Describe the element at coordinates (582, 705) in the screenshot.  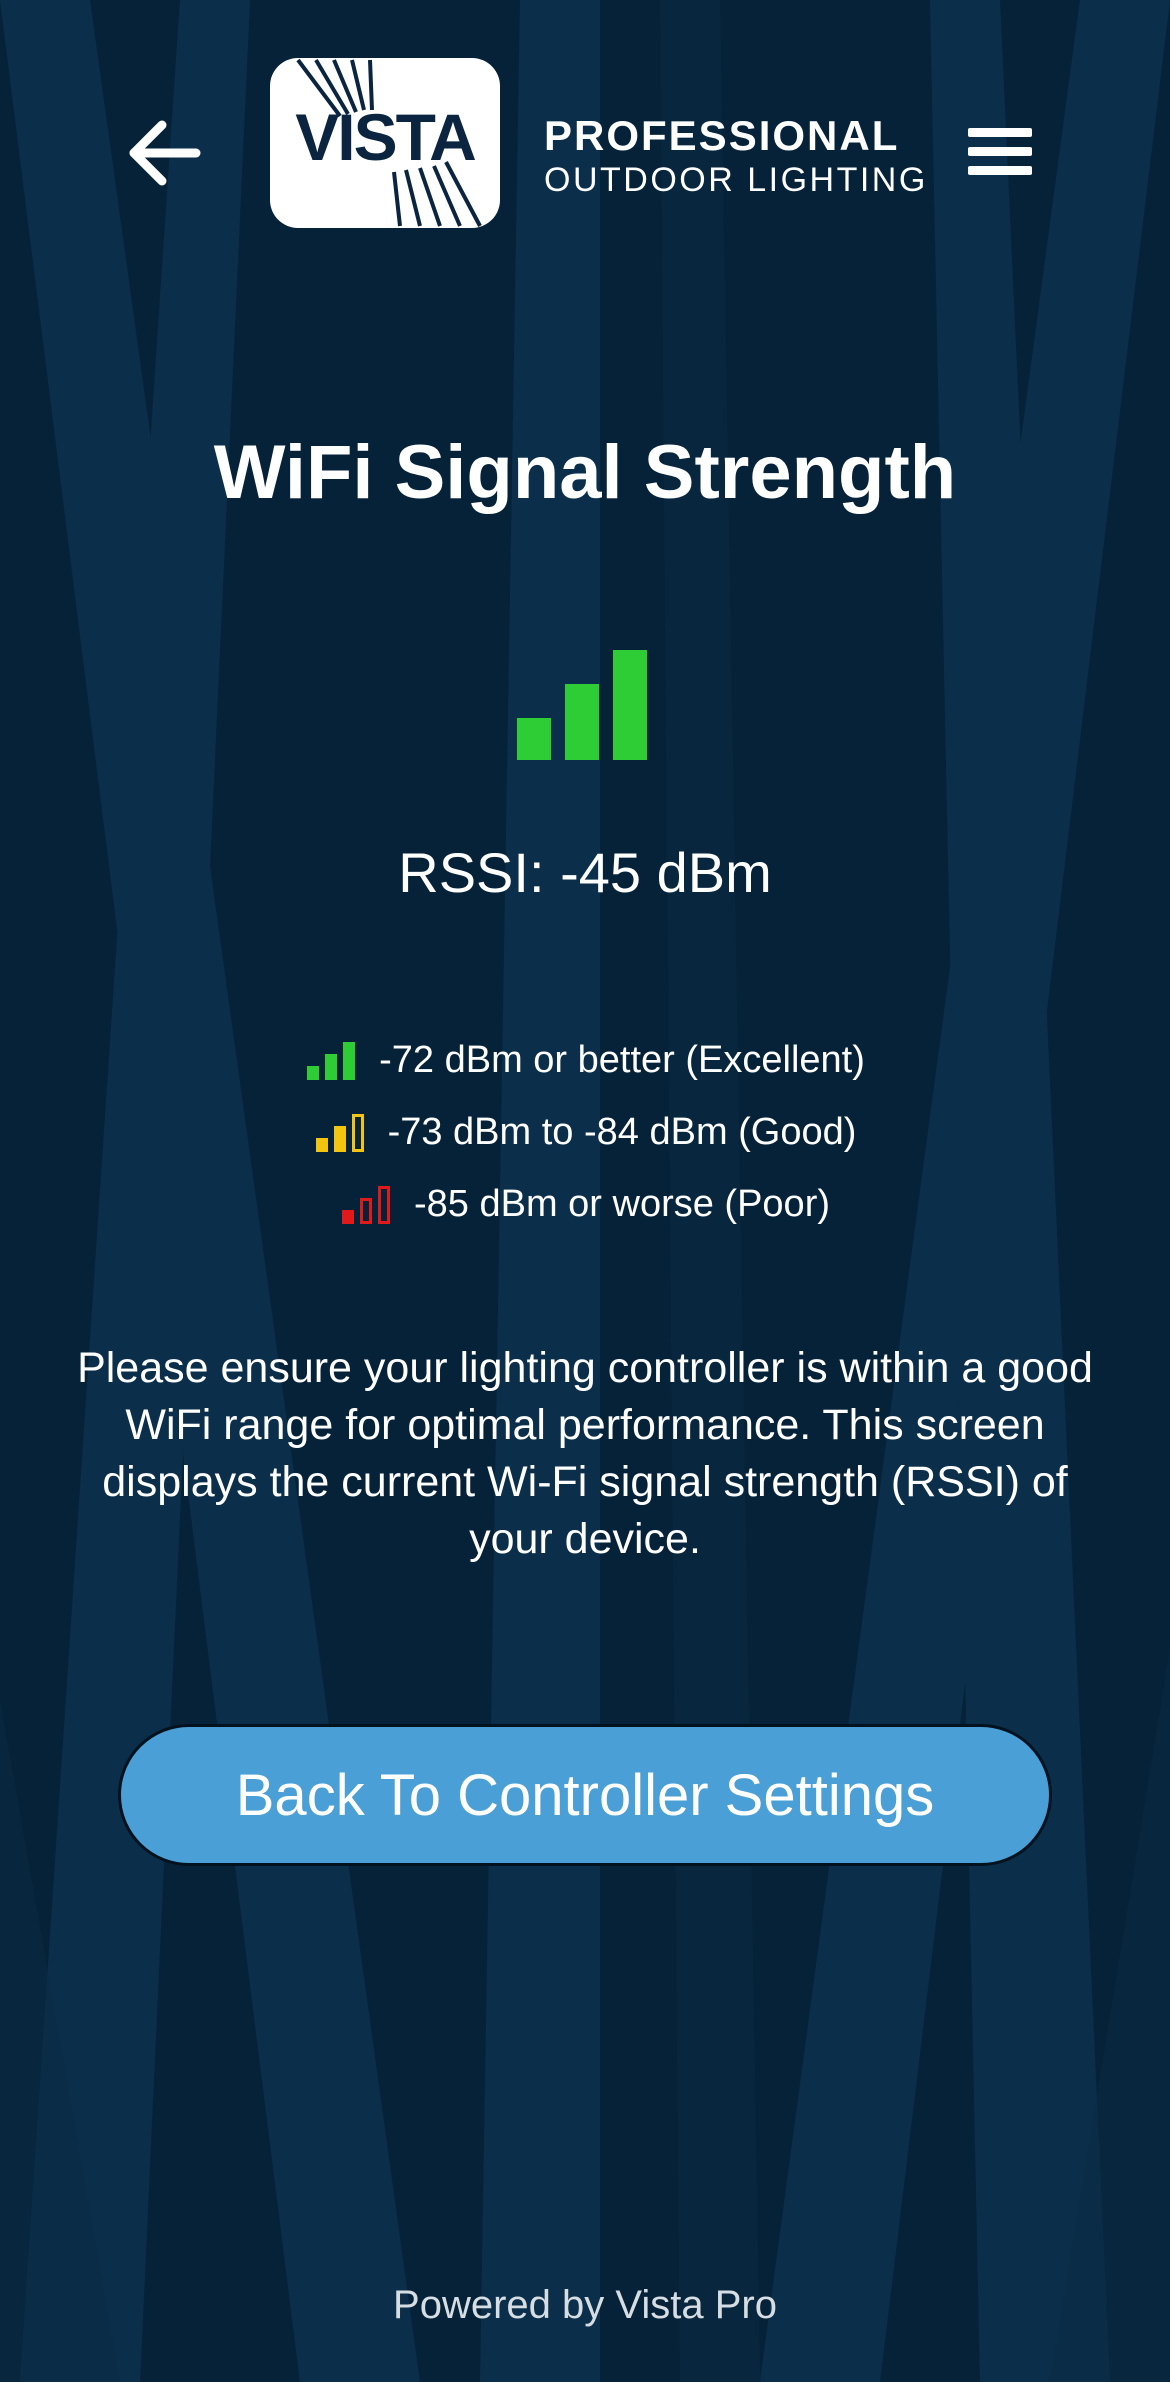
I see `signal-bars-icon` at that location.